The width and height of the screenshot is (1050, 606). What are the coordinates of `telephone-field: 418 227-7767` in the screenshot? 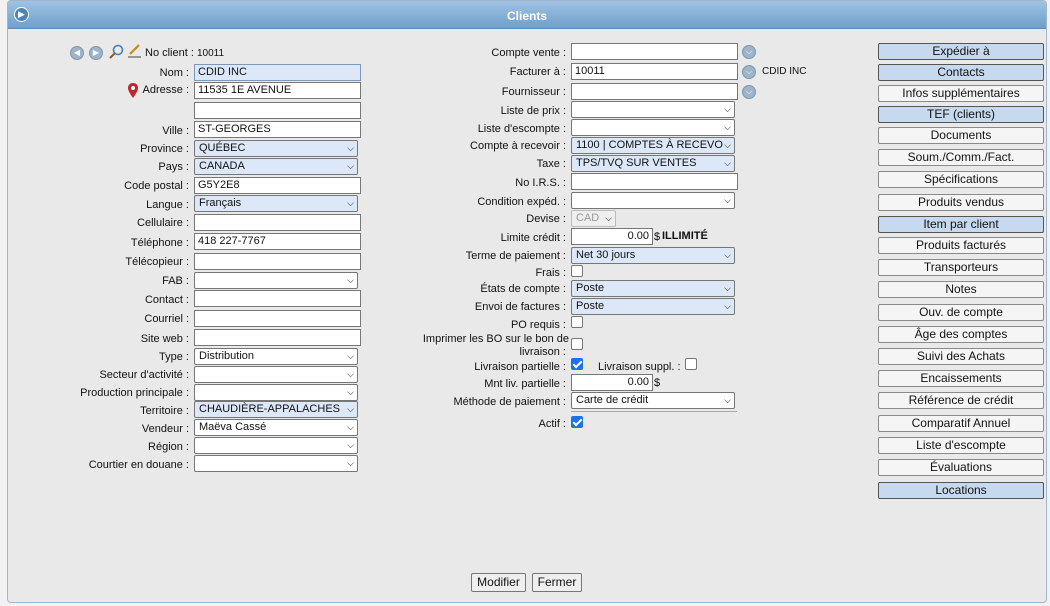 It's located at (277, 241).